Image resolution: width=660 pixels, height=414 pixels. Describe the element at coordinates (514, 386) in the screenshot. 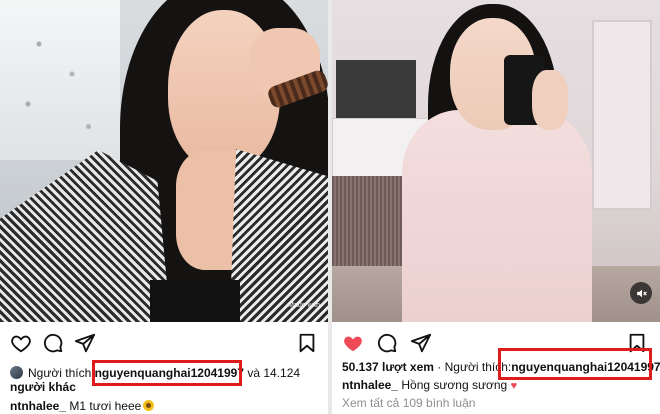

I see `heart-emoji-icon: ♥` at that location.